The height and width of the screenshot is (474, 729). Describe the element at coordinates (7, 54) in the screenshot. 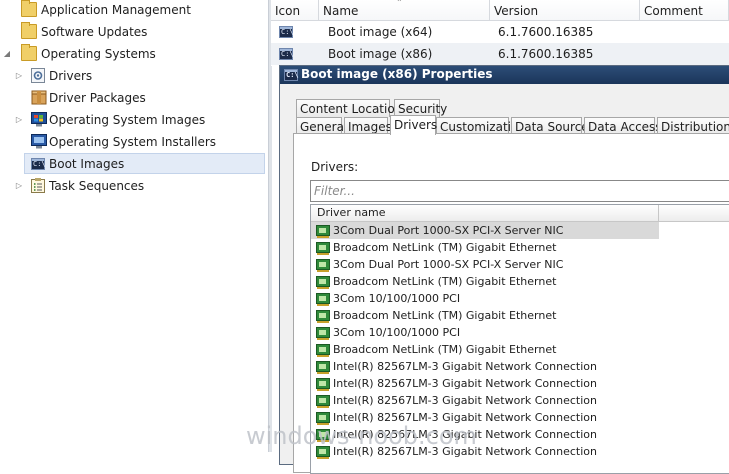

I see `collapse-arrow-icon: ◢` at that location.